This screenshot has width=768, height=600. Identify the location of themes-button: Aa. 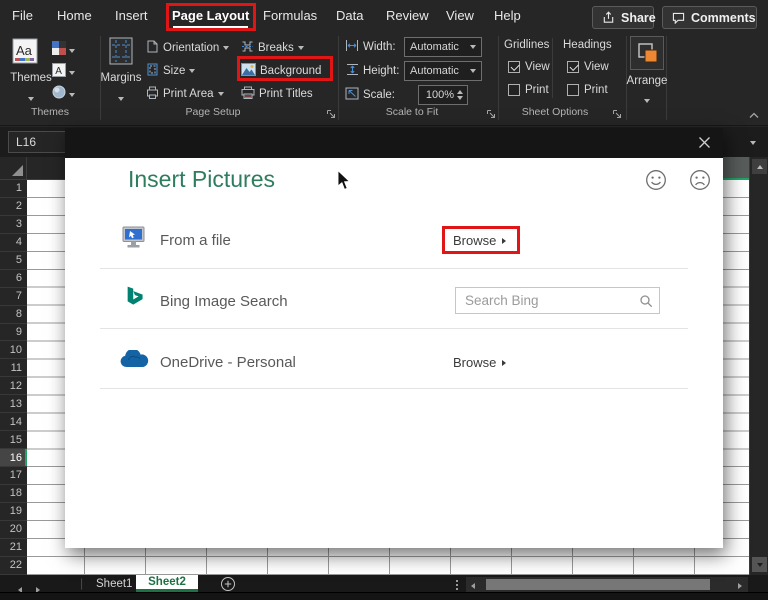
(26, 54).